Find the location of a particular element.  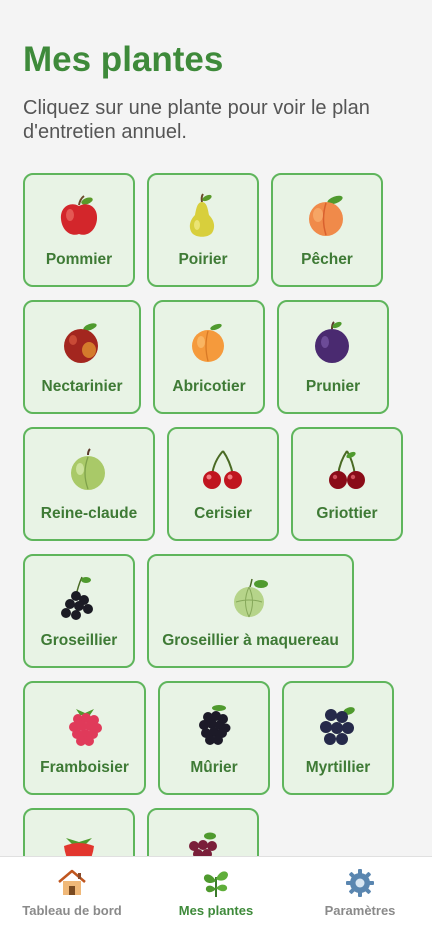

plant-row: Nectarinier Abricotier Prunier is located at coordinates (223, 357).